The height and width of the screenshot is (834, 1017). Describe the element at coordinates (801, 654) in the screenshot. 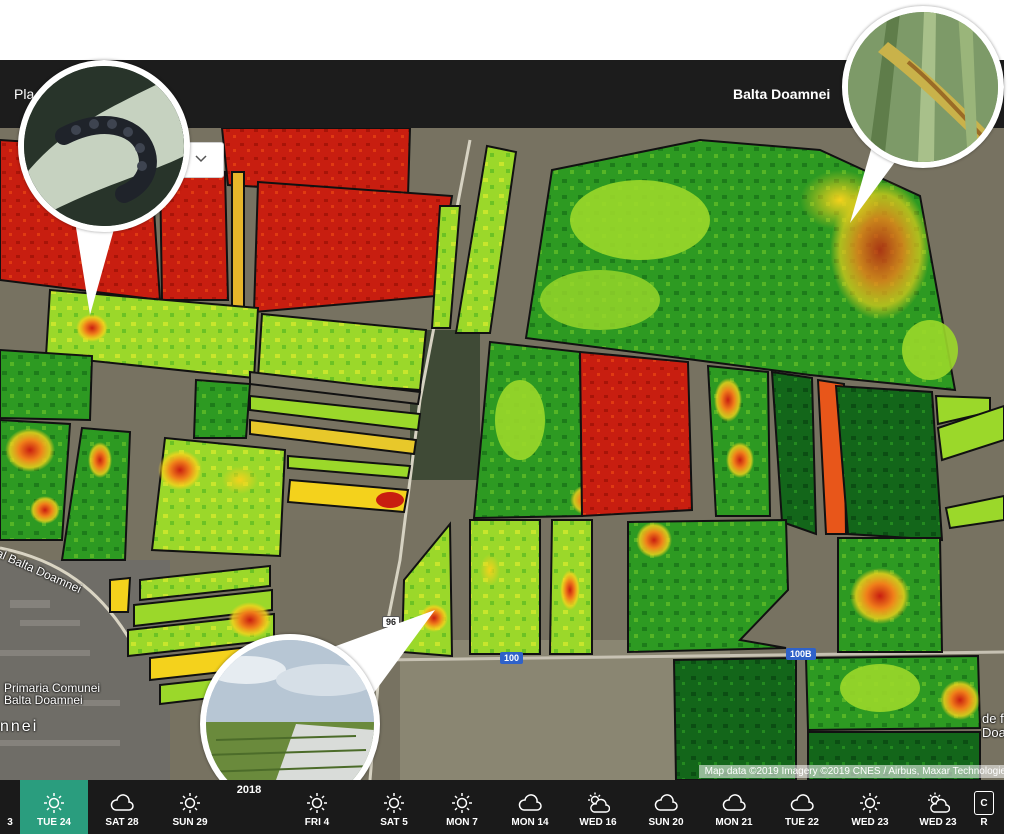

I see `road-label-100b: 100B` at that location.